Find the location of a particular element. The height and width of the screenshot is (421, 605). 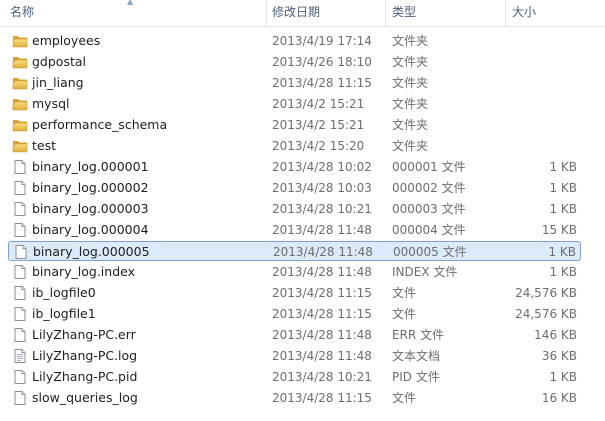

file-modified-date: 2013/4/2 15:20 is located at coordinates (318, 146).